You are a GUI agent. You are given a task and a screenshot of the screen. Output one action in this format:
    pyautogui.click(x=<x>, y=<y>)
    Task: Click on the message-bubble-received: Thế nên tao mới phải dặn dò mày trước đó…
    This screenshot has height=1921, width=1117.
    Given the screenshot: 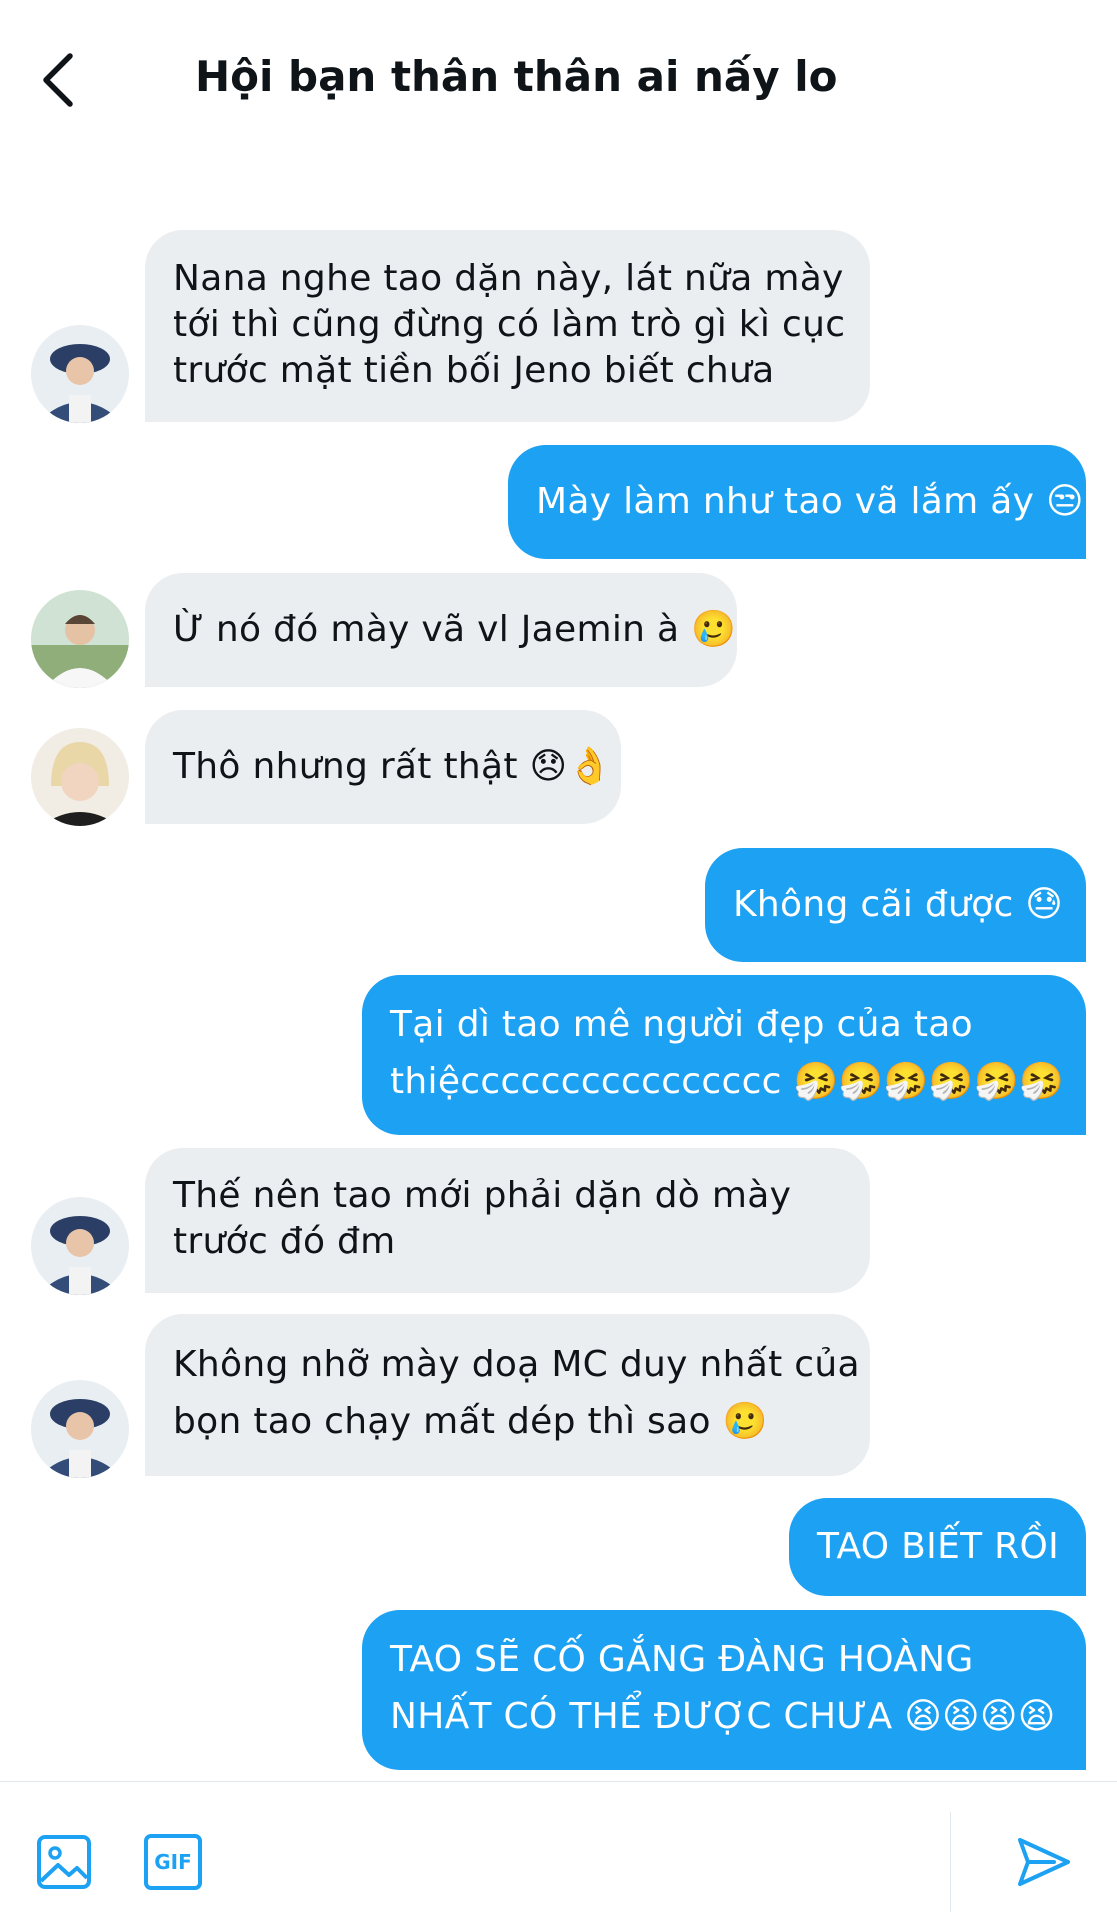 What is the action you would take?
    pyautogui.click(x=507, y=1220)
    